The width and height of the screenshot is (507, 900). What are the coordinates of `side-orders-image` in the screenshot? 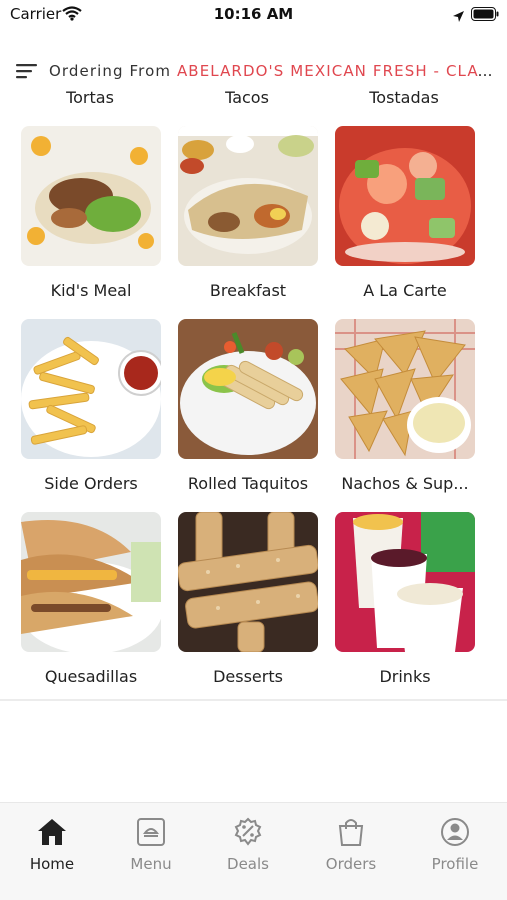 It's located at (91, 389).